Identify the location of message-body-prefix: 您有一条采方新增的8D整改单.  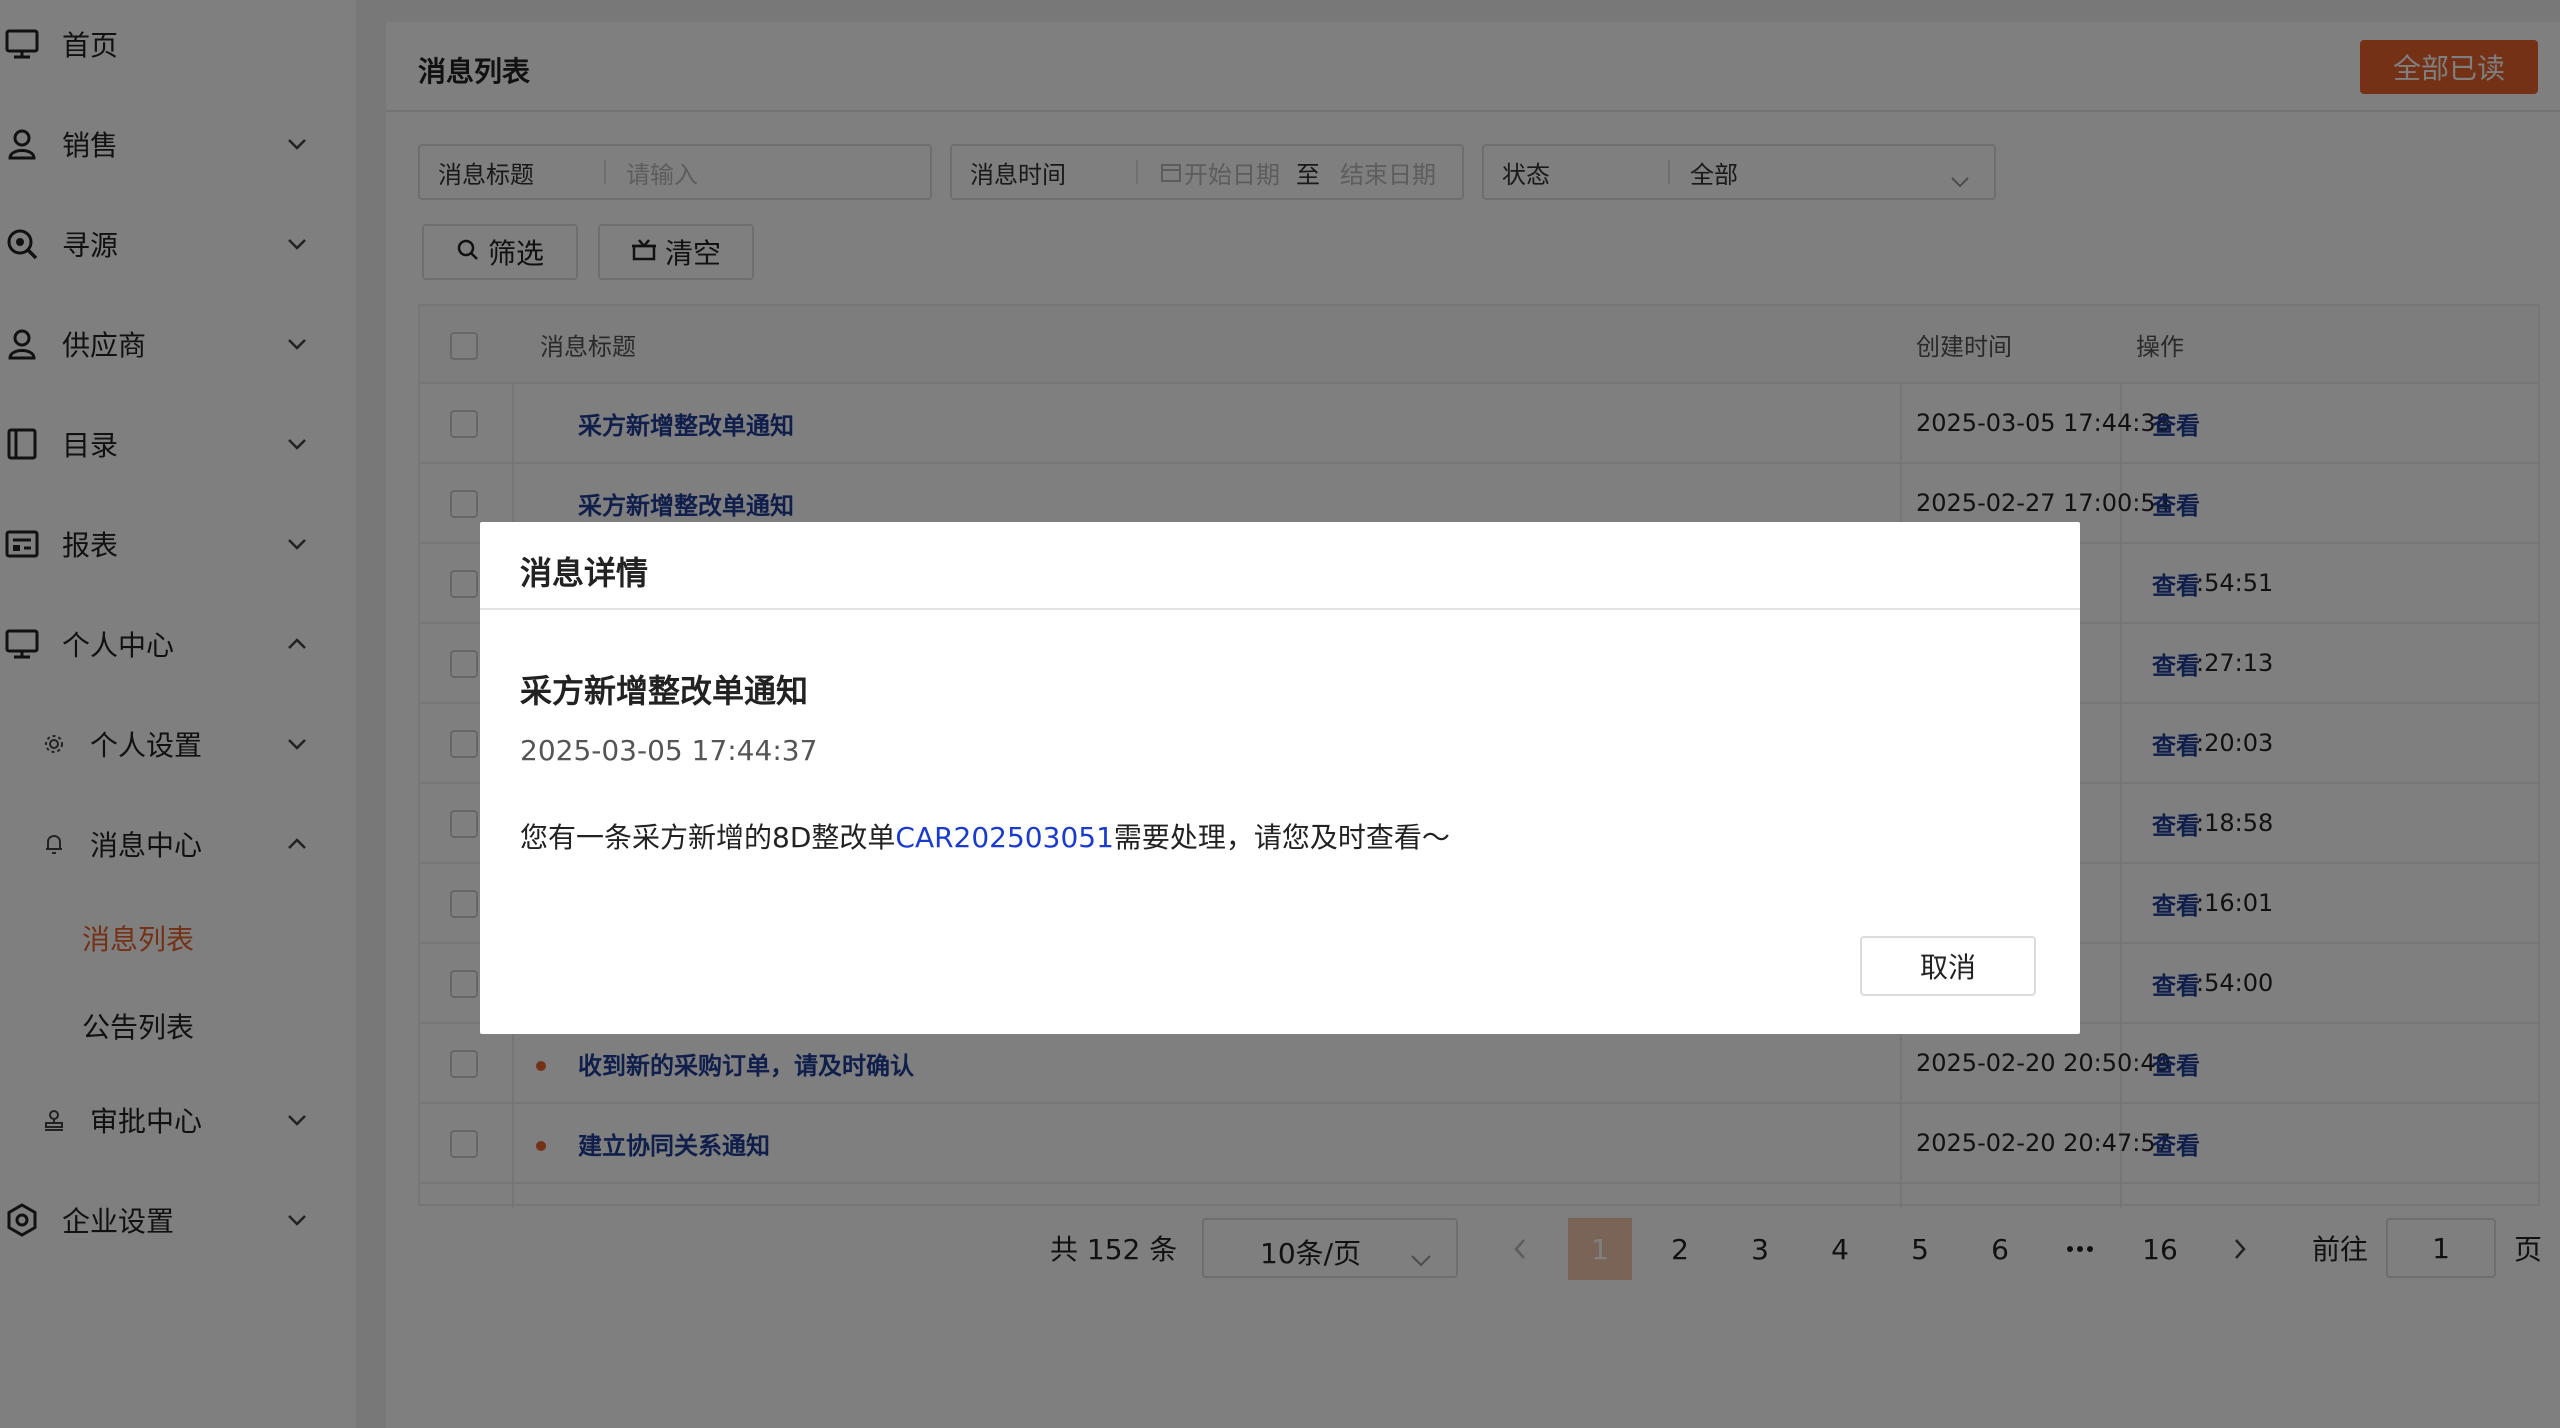
(708, 837).